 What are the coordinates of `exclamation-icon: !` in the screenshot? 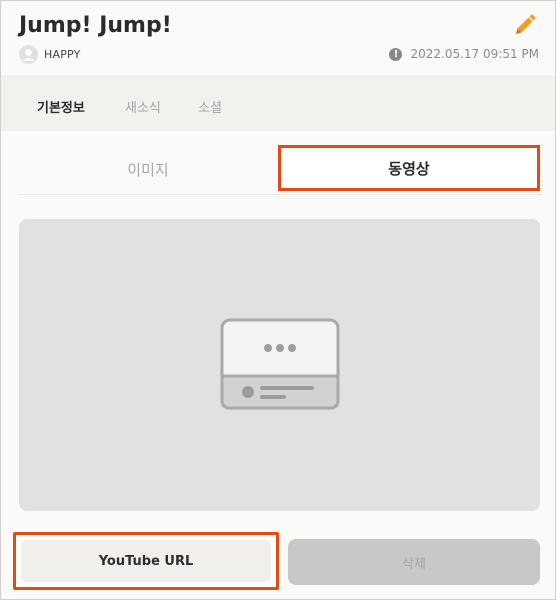 It's located at (396, 54).